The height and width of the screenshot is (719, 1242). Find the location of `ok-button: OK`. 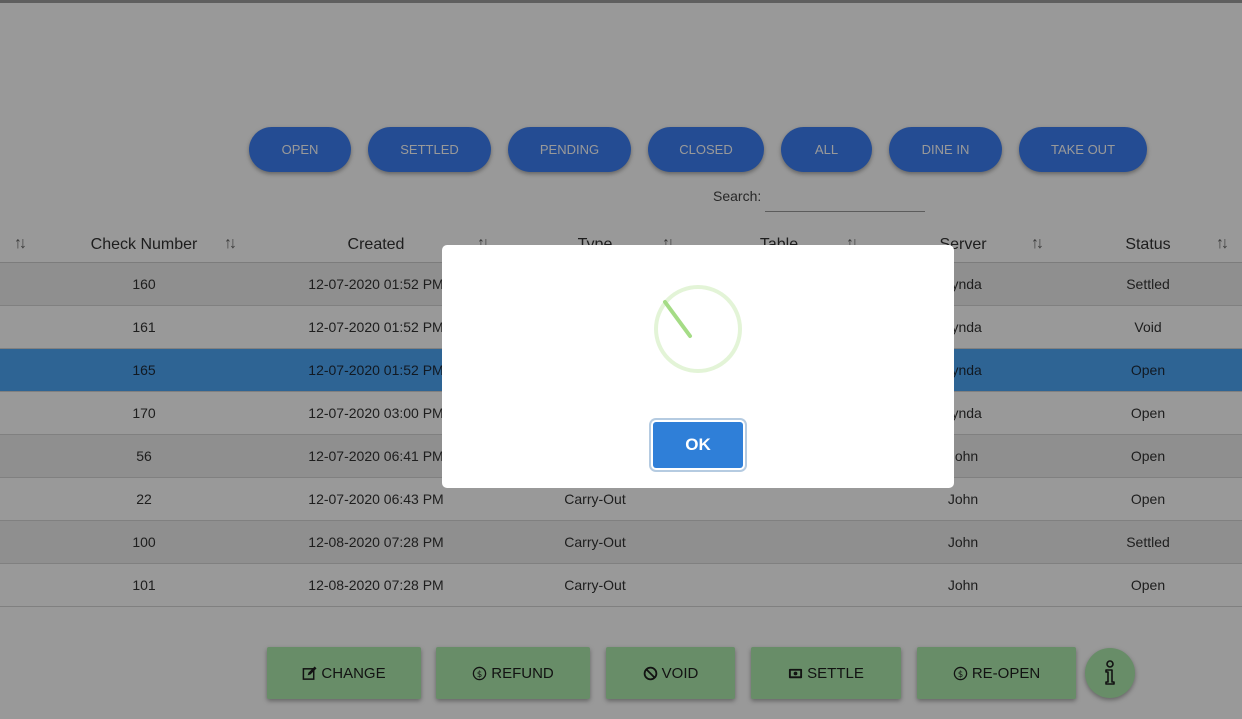

ok-button: OK is located at coordinates (698, 445).